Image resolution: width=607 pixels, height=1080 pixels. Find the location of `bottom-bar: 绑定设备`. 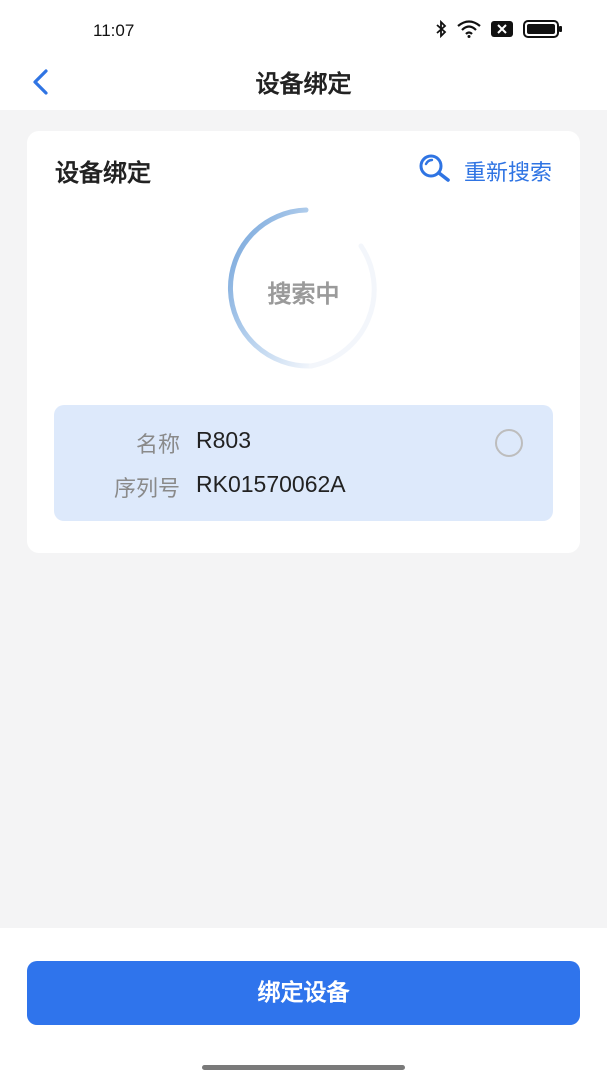

bottom-bar: 绑定设备 is located at coordinates (303, 1004).